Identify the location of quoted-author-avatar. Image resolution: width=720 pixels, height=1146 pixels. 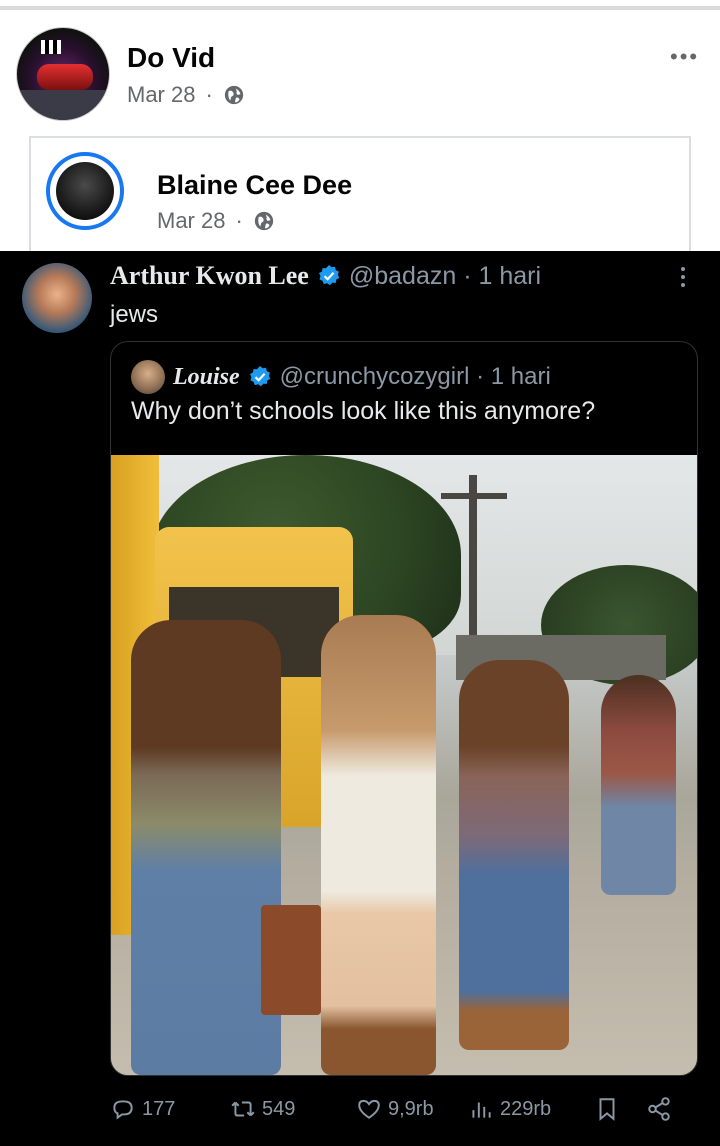
(148, 377).